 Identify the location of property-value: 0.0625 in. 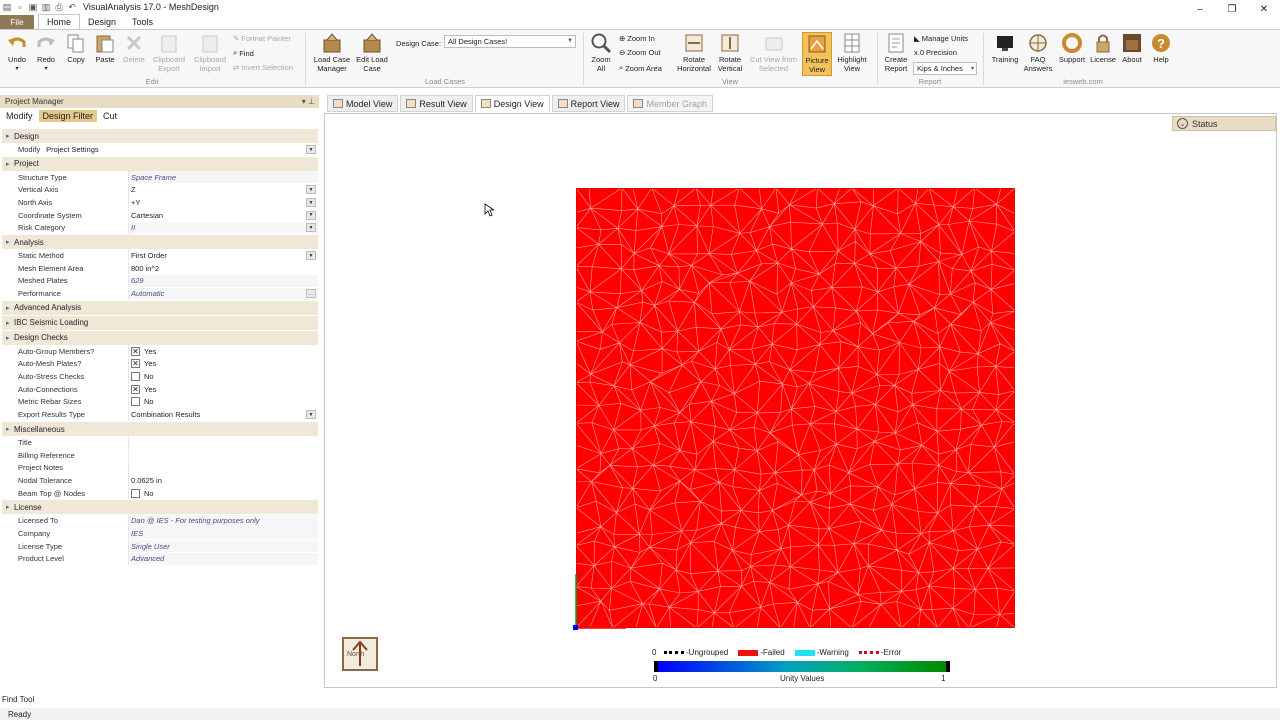
(223, 480).